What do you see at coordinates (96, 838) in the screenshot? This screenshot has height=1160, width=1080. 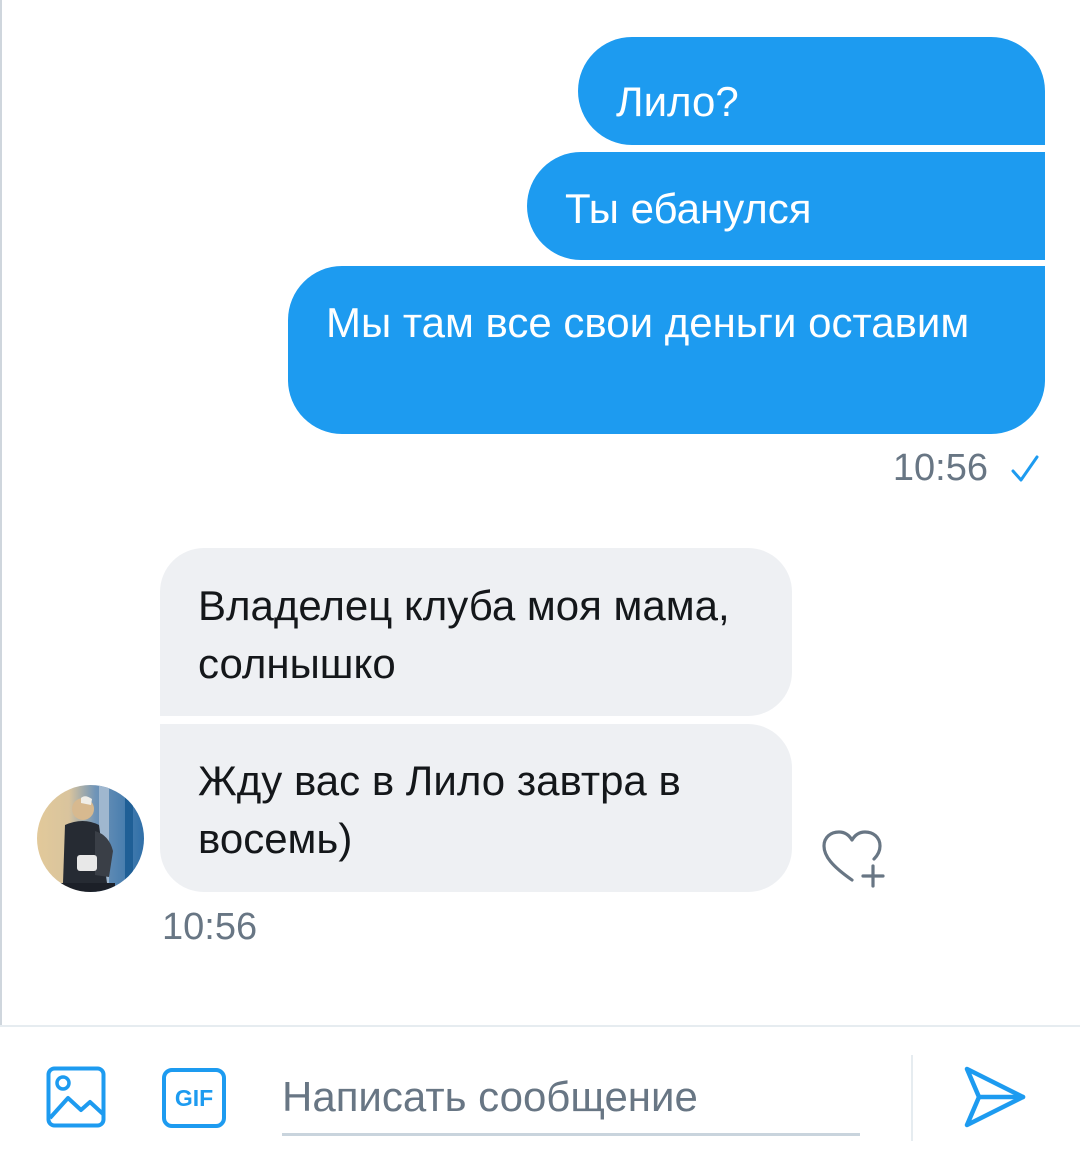 I see `avatar-photo` at bounding box center [96, 838].